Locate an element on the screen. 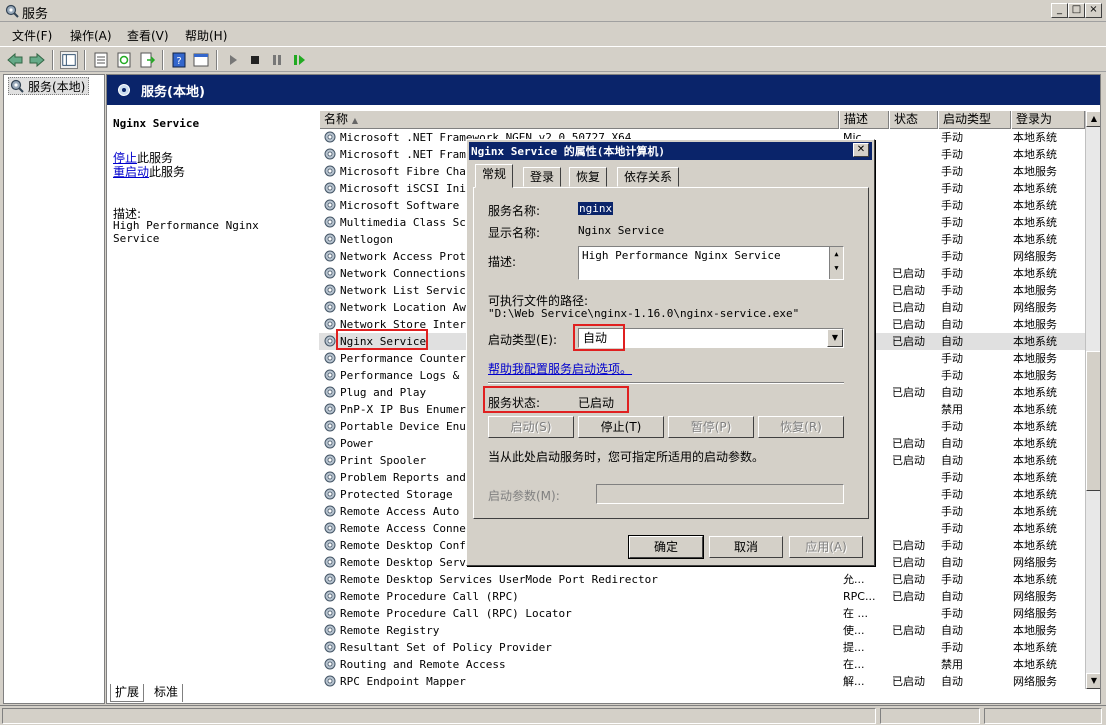  chevron-down-icon: ▼ is located at coordinates (835, 338).